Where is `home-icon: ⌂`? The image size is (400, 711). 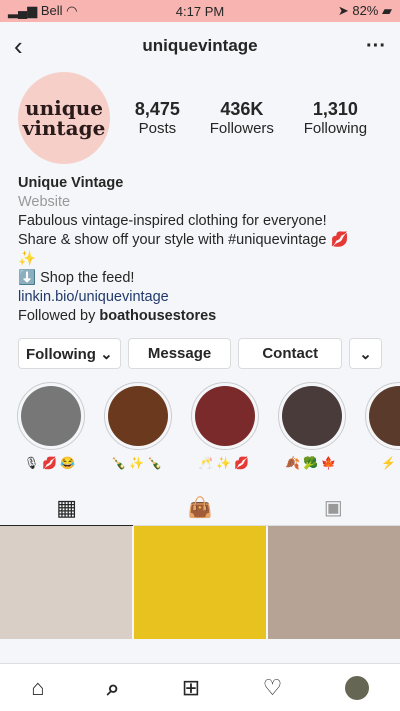 home-icon: ⌂ is located at coordinates (37, 688).